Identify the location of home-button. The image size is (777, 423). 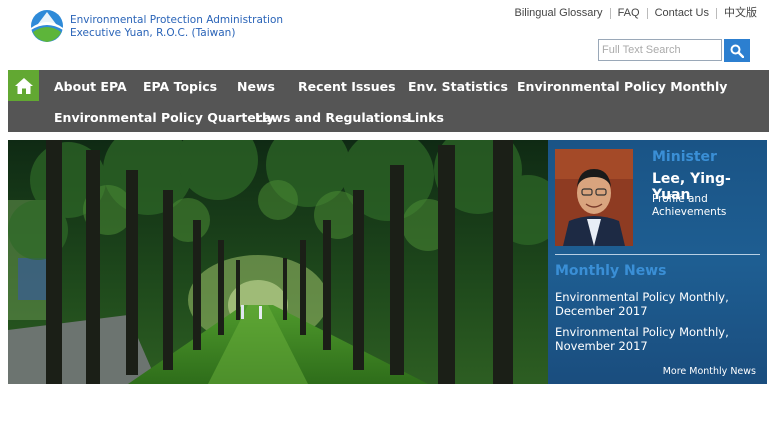
(23, 85).